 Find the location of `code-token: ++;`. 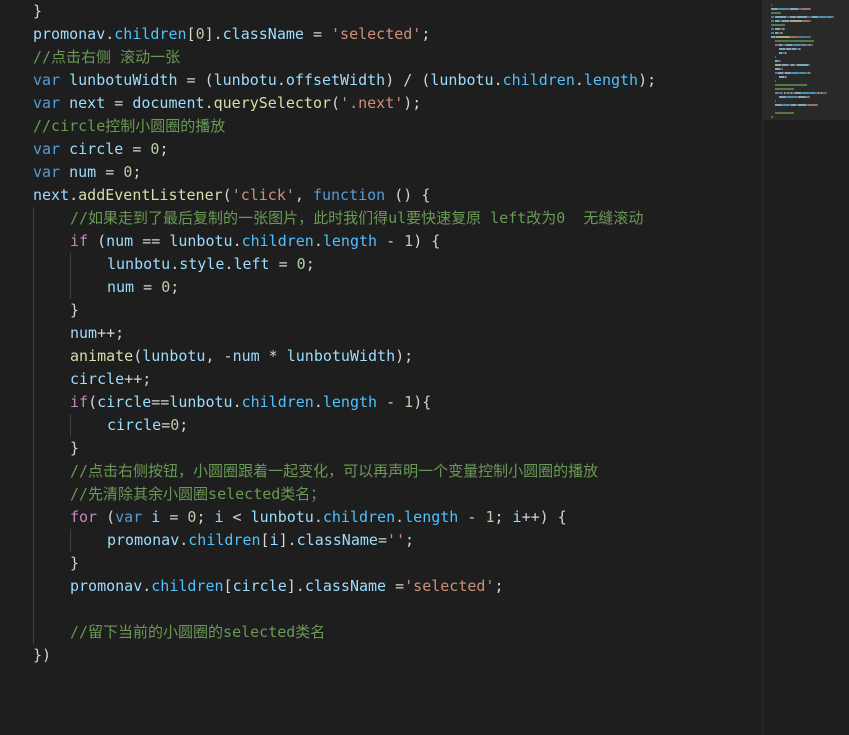

code-token: ++; is located at coordinates (111, 333).